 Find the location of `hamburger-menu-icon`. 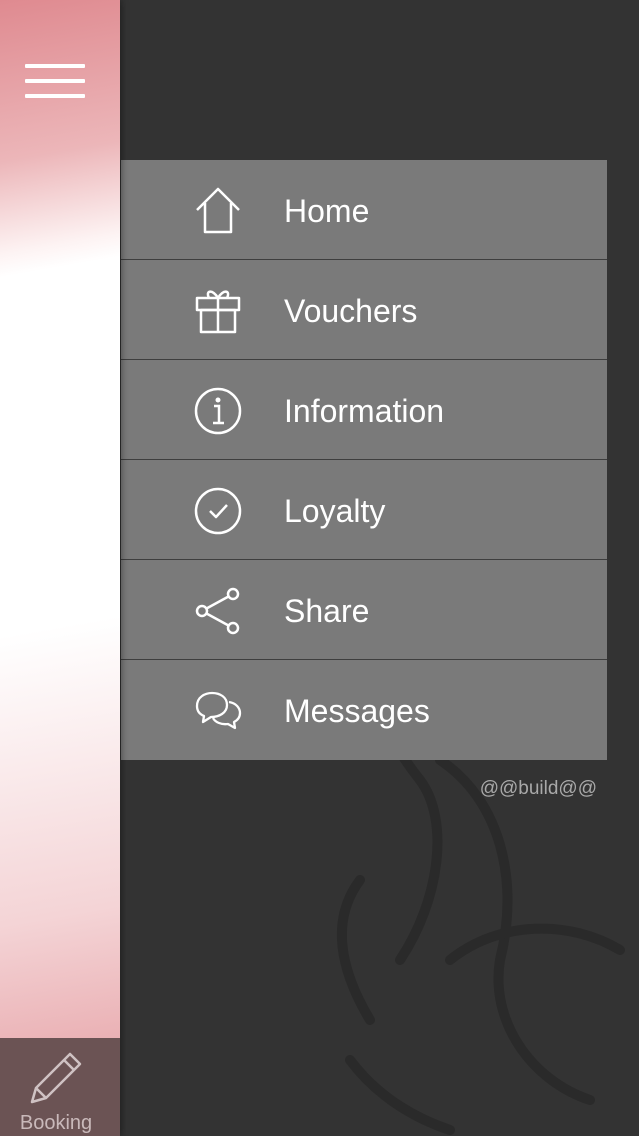

hamburger-menu-icon is located at coordinates (55, 81).